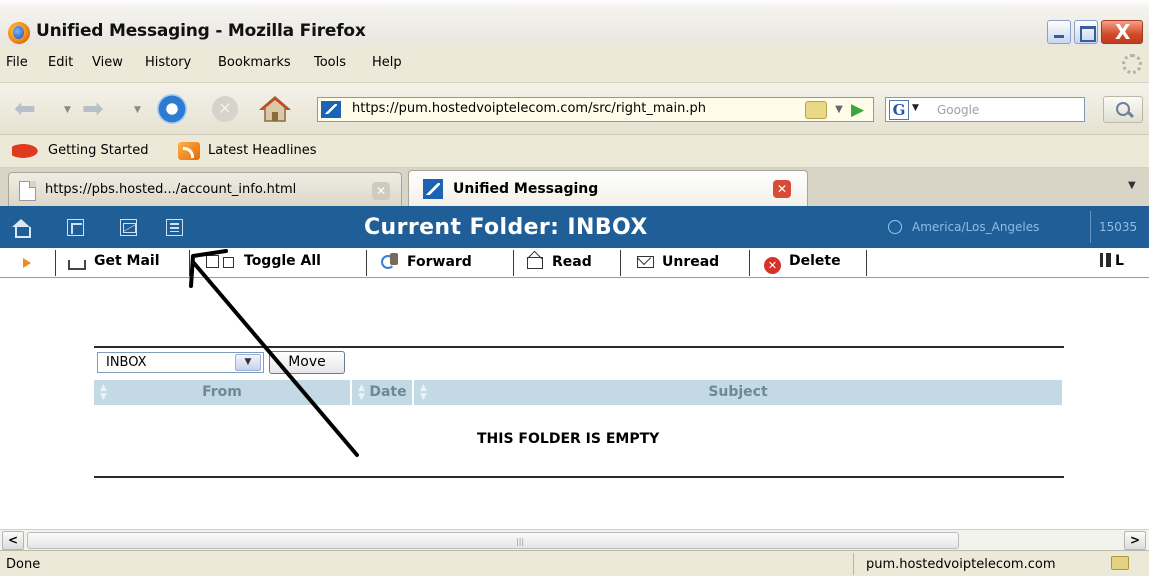  Describe the element at coordinates (25, 109) in the screenshot. I see `back-button-icon: ⬅` at that location.